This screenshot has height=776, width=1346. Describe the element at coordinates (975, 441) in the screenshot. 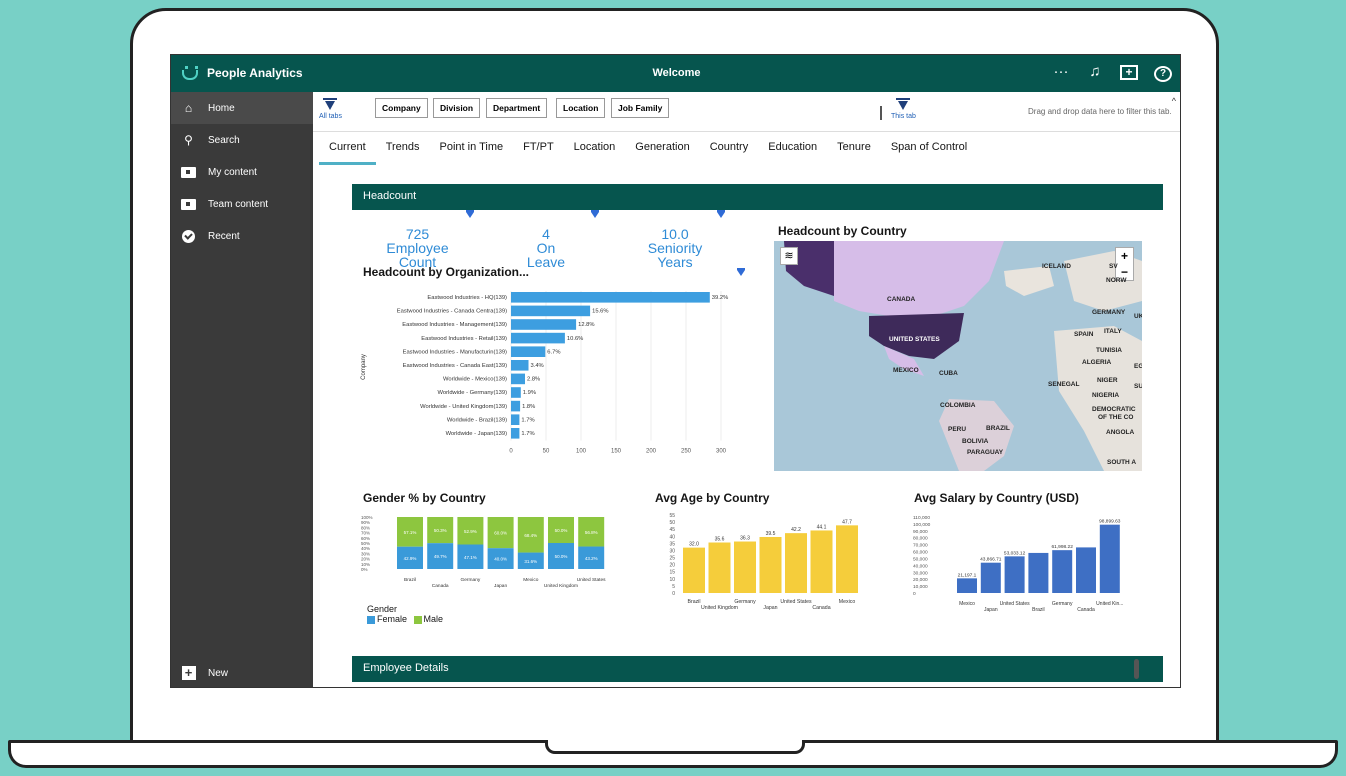

I see `map-label: BOLIVIA` at that location.